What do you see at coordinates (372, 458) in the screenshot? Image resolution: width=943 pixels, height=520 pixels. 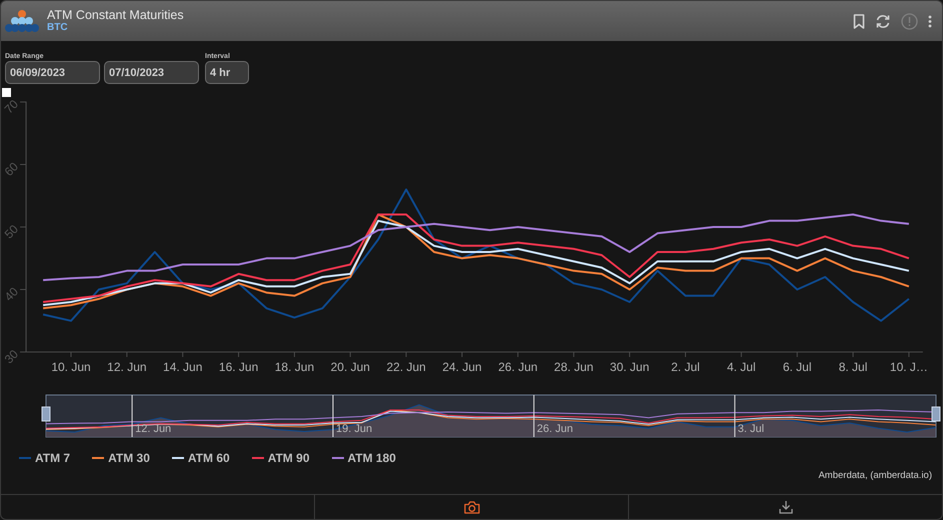 I see `legend-label: ATM 180` at bounding box center [372, 458].